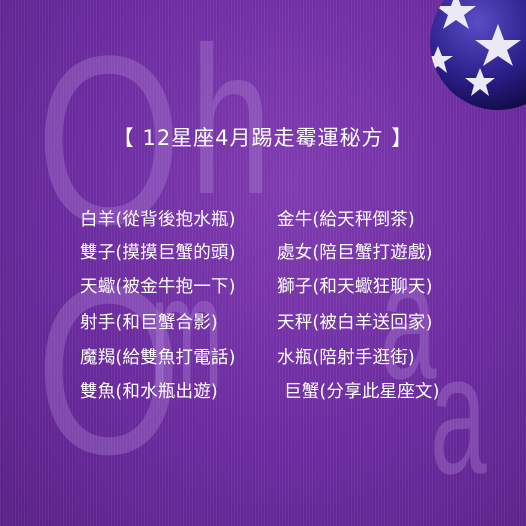 The image size is (526, 526). What do you see at coordinates (231, 120) in the screenshot?
I see `watermark-letter: h` at bounding box center [231, 120].